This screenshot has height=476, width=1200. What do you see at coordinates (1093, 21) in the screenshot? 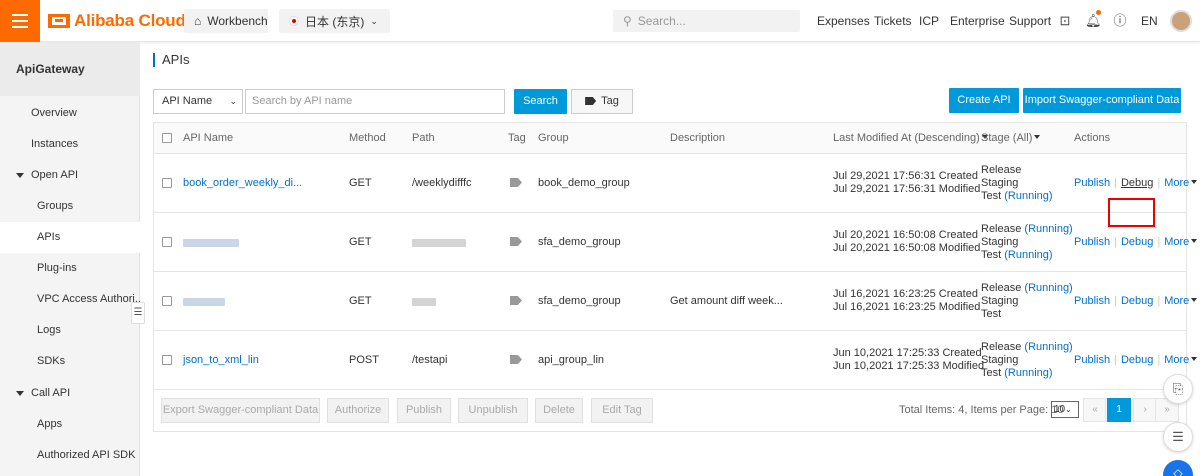
I see `bell-icon: 🔔︎` at bounding box center [1093, 21].